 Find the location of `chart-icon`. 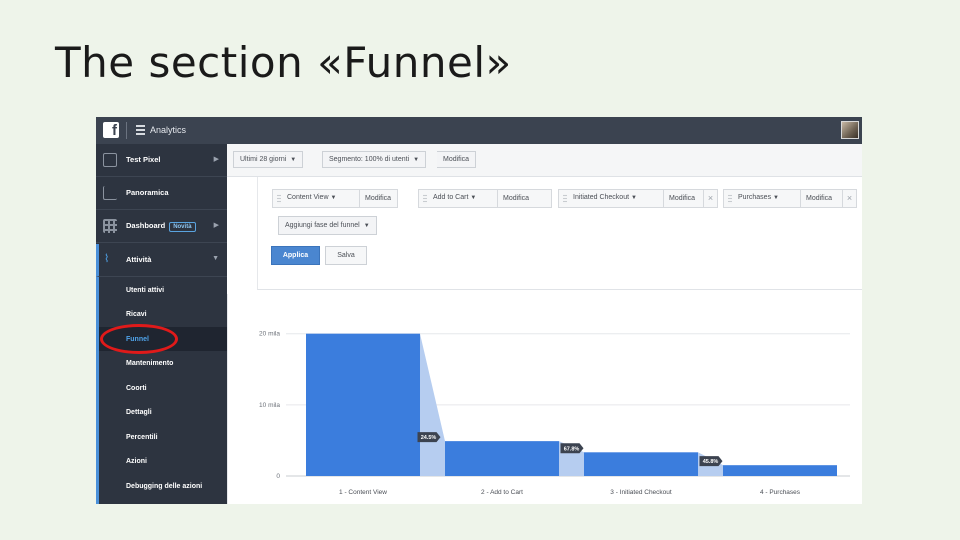

chart-icon is located at coordinates (110, 193).